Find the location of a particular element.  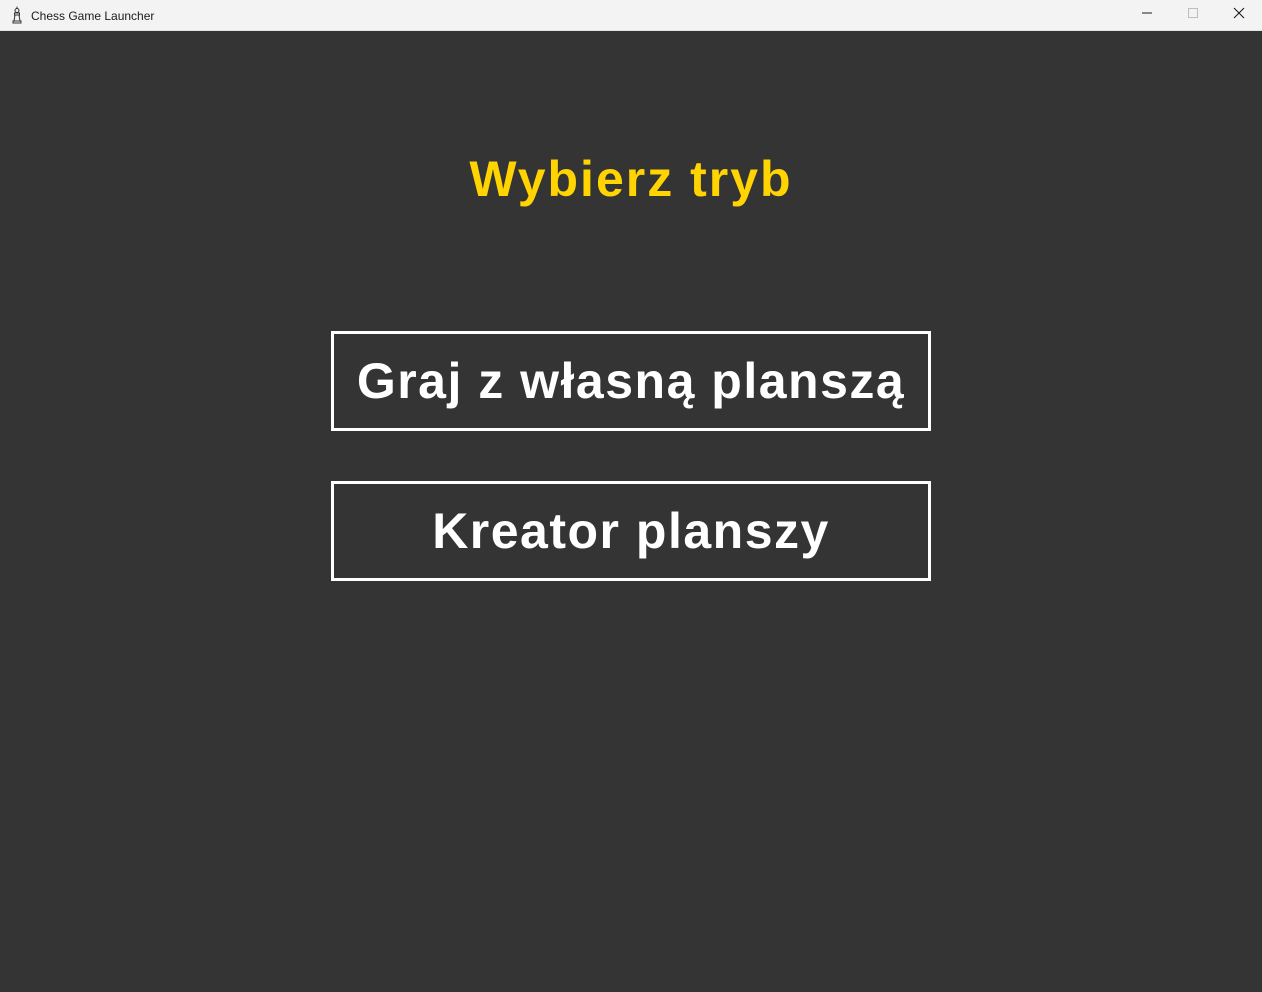

maximize-button is located at coordinates (1193, 15).